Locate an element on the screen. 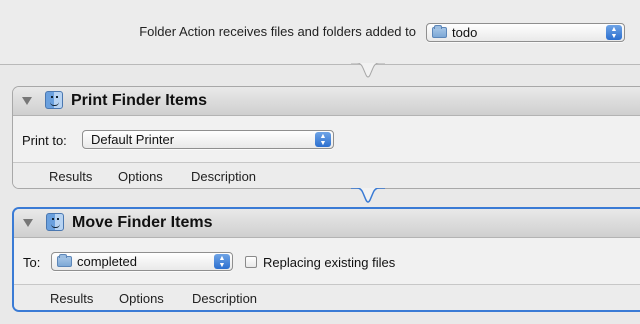  destination-popup-value: completed is located at coordinates (107, 261).